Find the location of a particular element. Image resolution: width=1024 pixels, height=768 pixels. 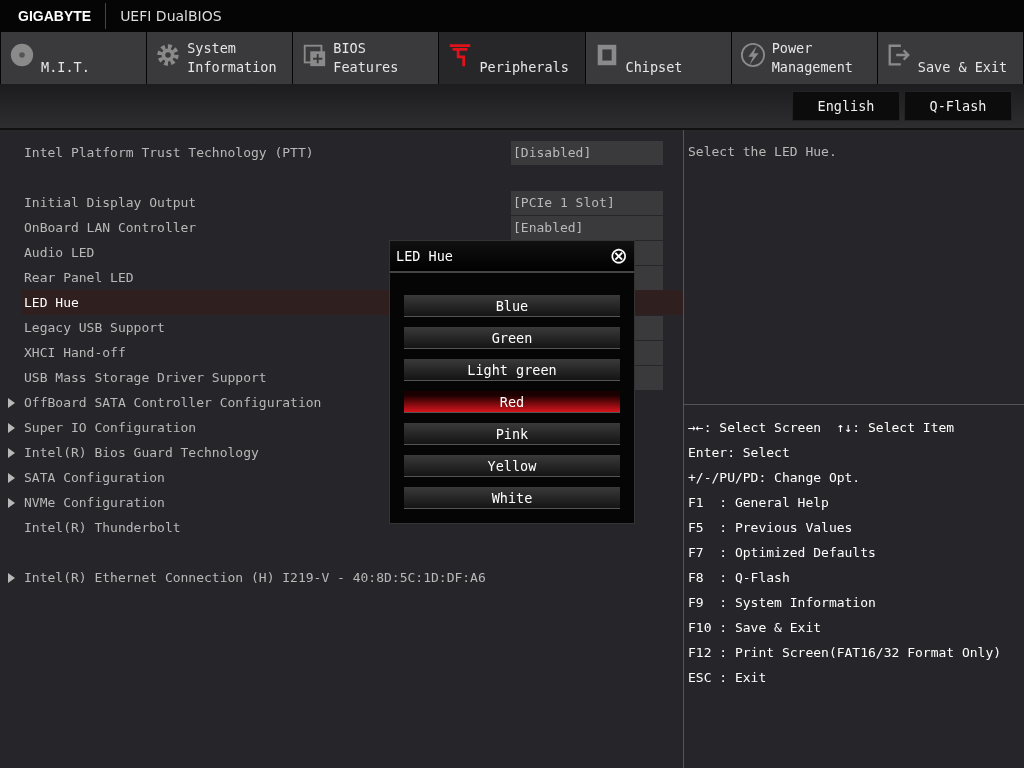

menu-tab: Peripherals is located at coordinates (512, 58).